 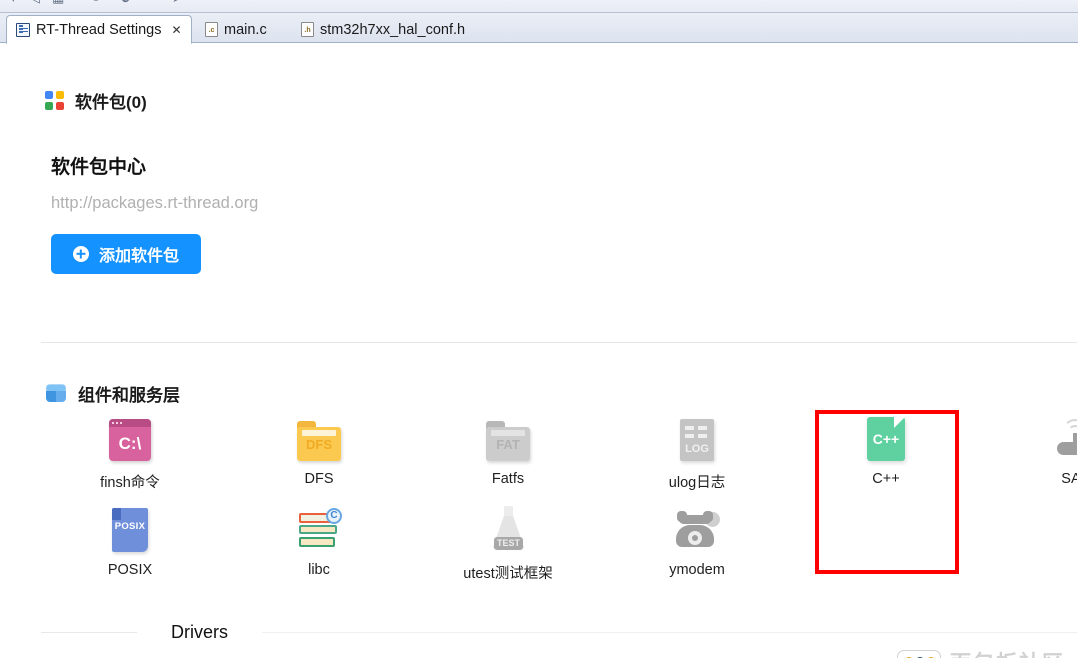 What do you see at coordinates (919, 654) in the screenshot?
I see `watermark-logo-icon` at bounding box center [919, 654].